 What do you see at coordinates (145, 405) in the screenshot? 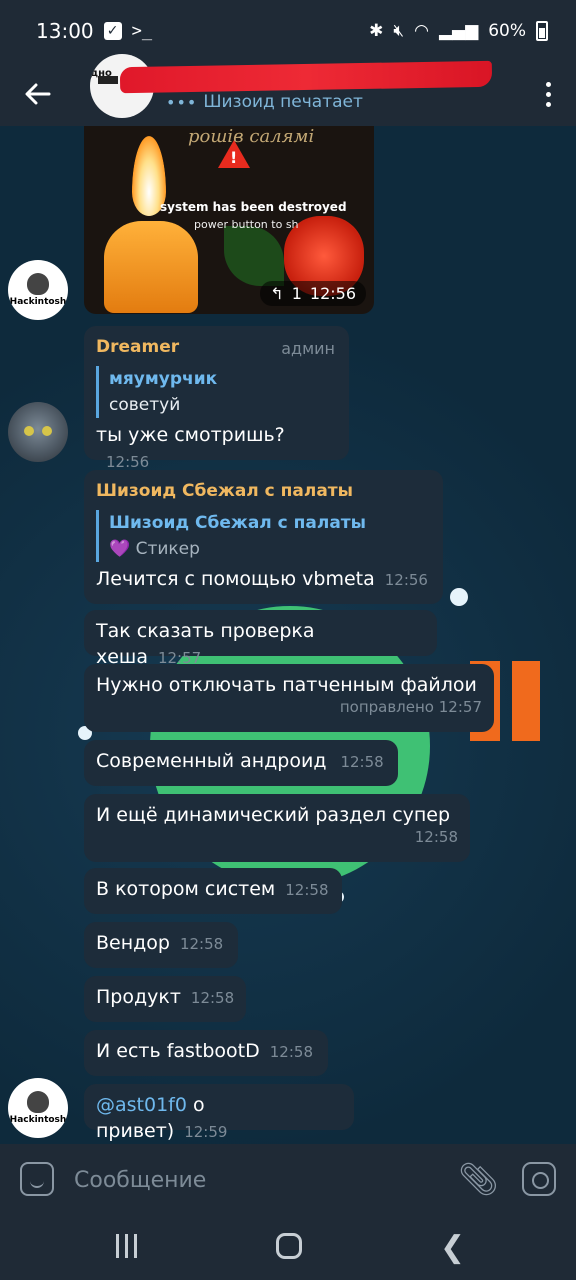
I see `reply-text: советуй` at bounding box center [145, 405].